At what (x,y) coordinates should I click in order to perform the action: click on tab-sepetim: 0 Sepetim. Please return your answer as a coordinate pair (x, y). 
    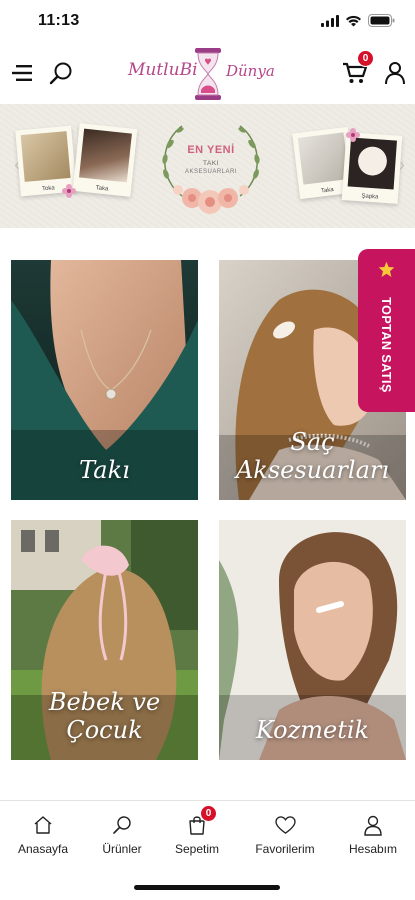
    Looking at the image, I should click on (197, 830).